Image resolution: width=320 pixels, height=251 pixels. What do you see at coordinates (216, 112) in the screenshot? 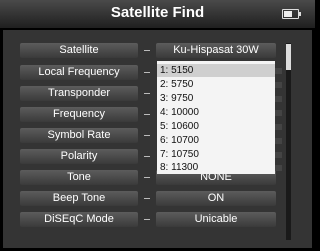
I see `dropdown-option: 4: 10000` at bounding box center [216, 112].